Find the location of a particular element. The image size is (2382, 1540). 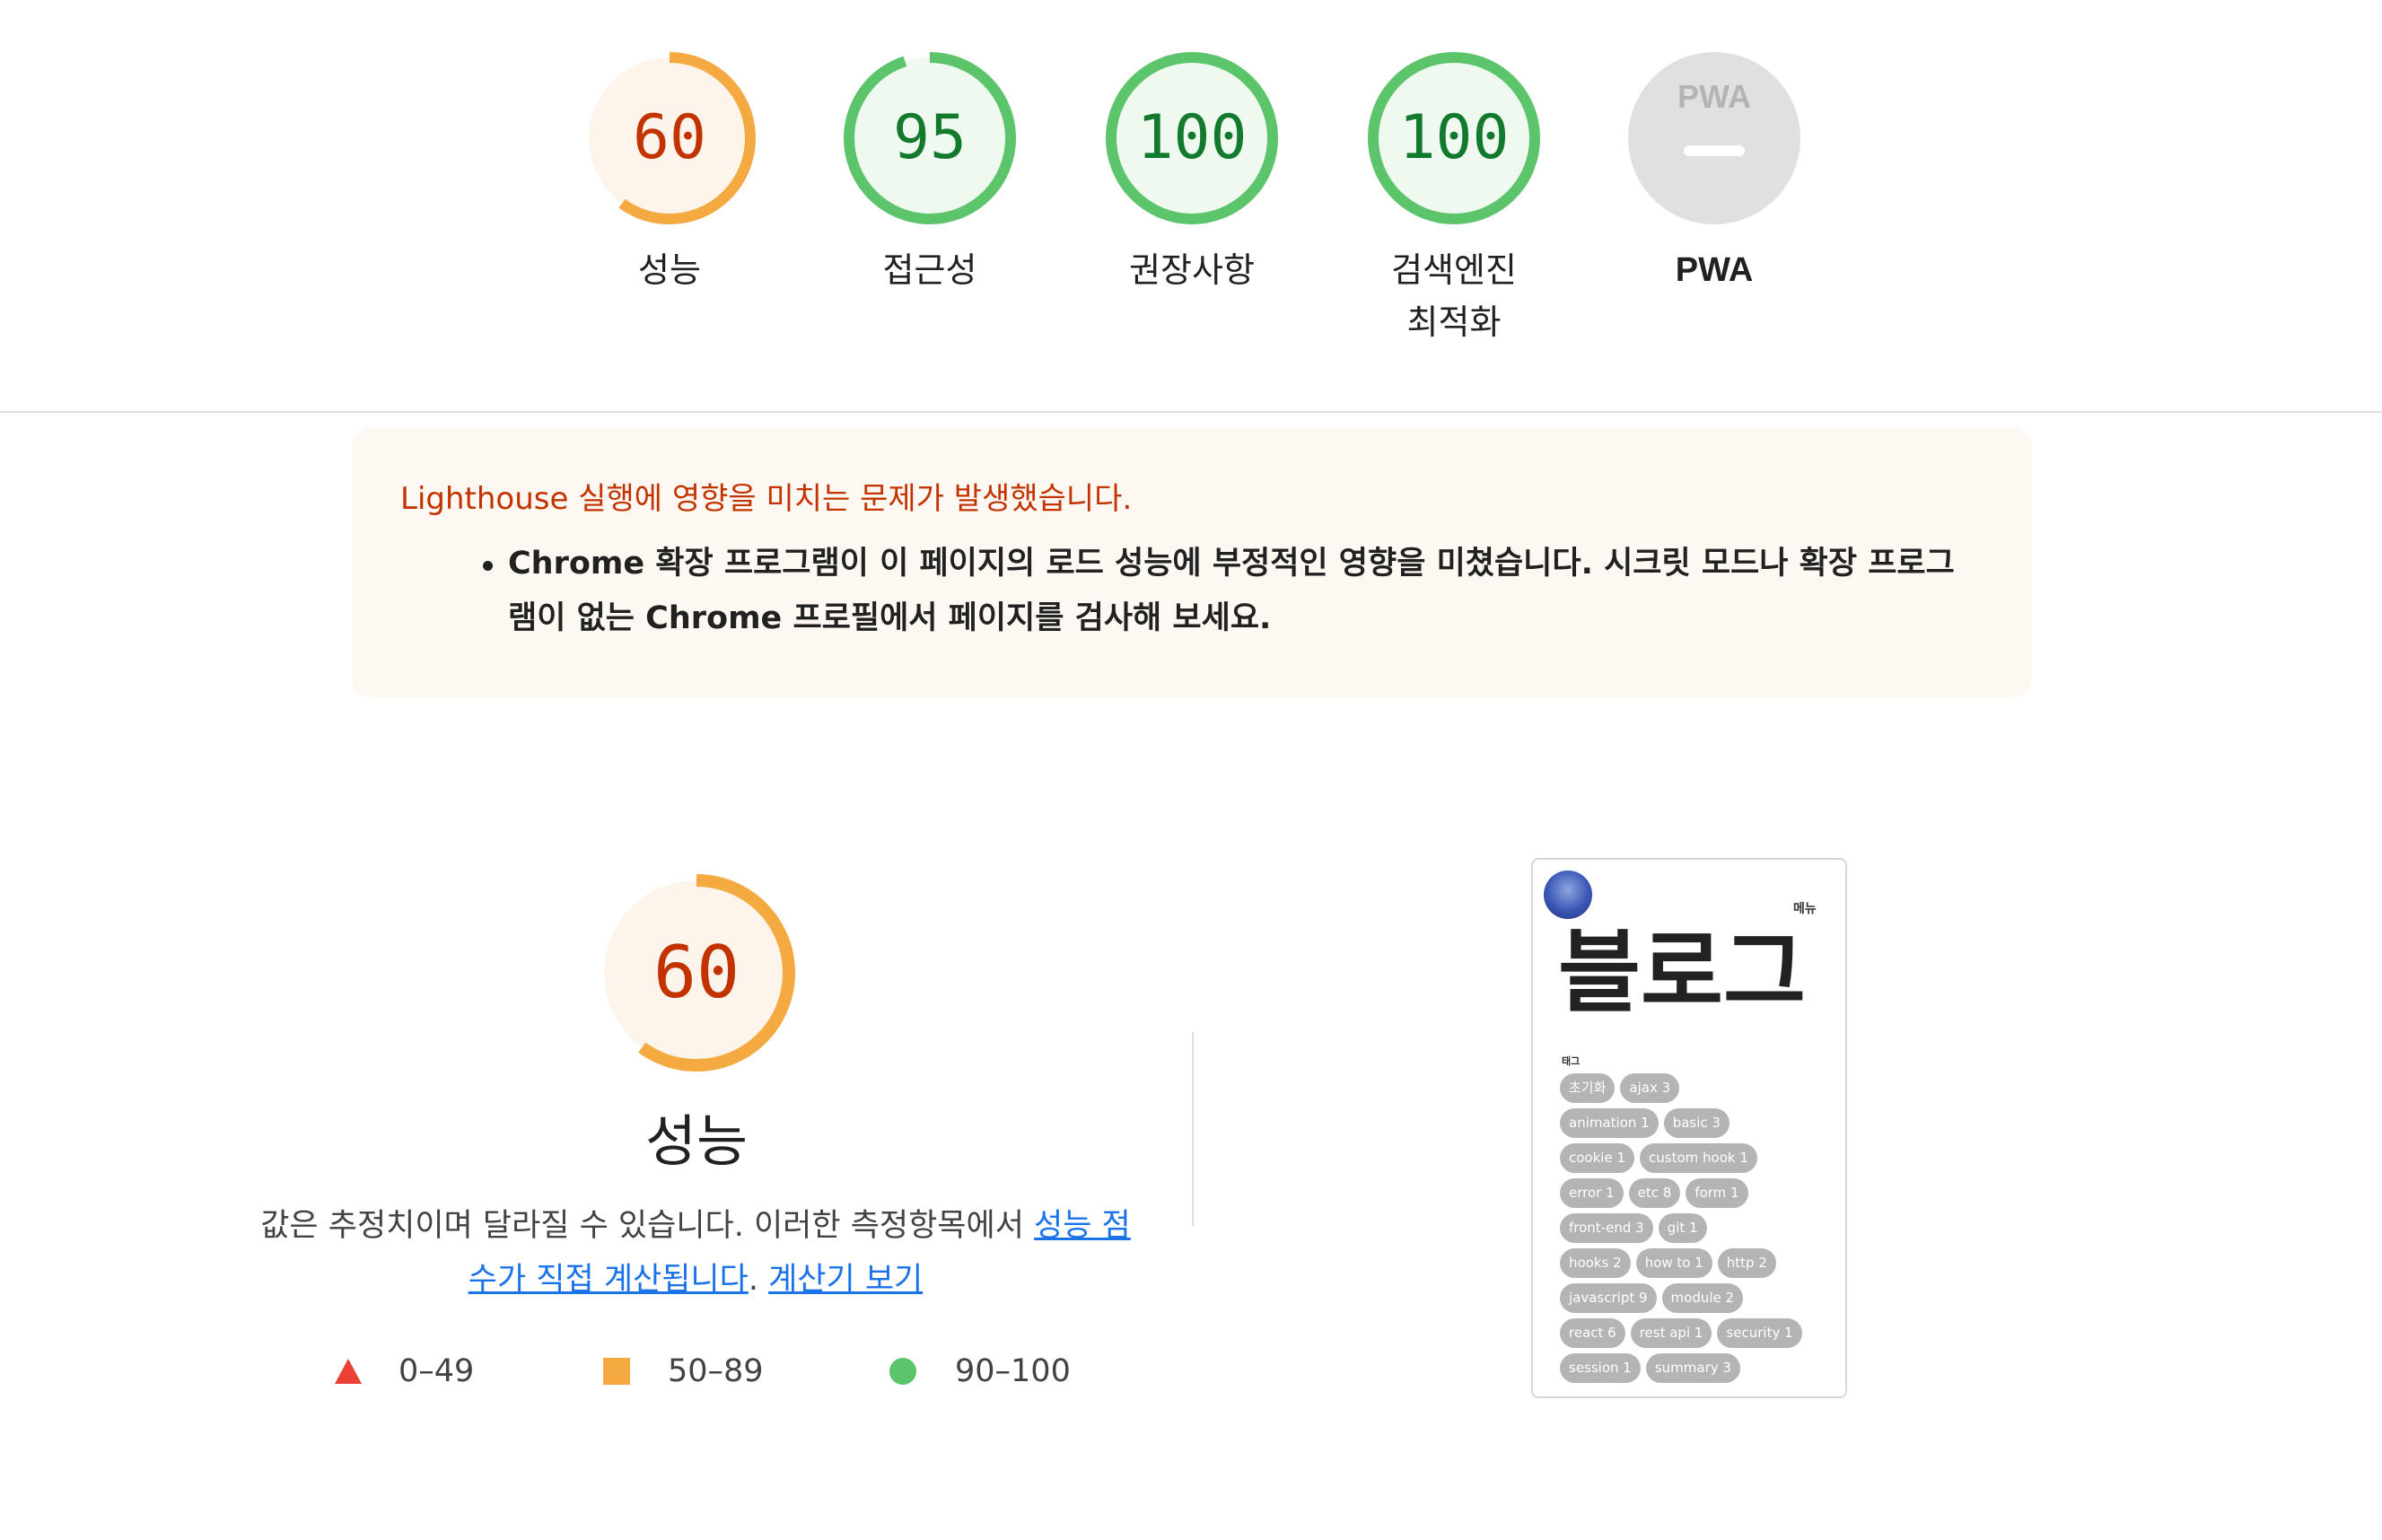

avatar is located at coordinates (1568, 895).